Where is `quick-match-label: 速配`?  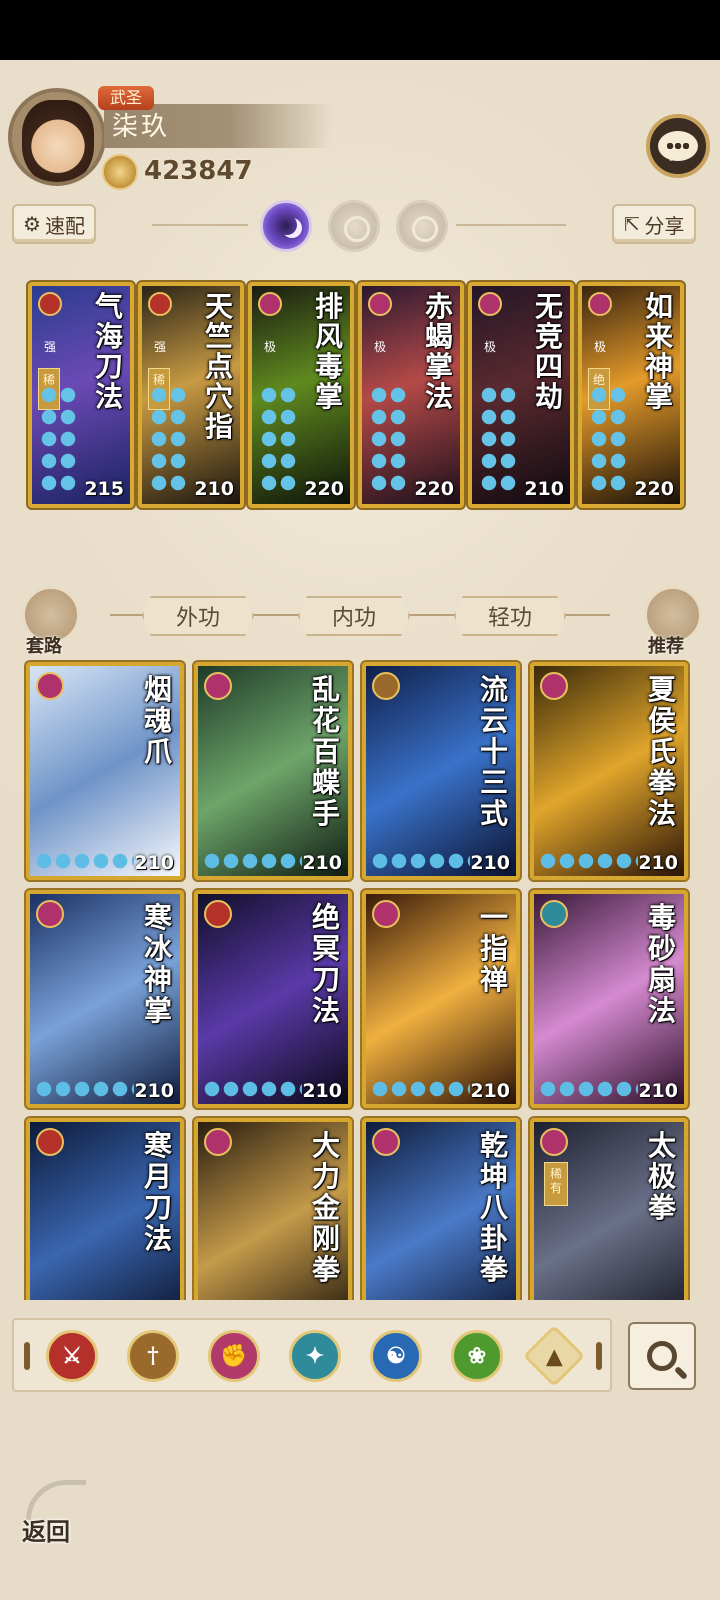
quick-match-label: 速配 is located at coordinates (64, 225).